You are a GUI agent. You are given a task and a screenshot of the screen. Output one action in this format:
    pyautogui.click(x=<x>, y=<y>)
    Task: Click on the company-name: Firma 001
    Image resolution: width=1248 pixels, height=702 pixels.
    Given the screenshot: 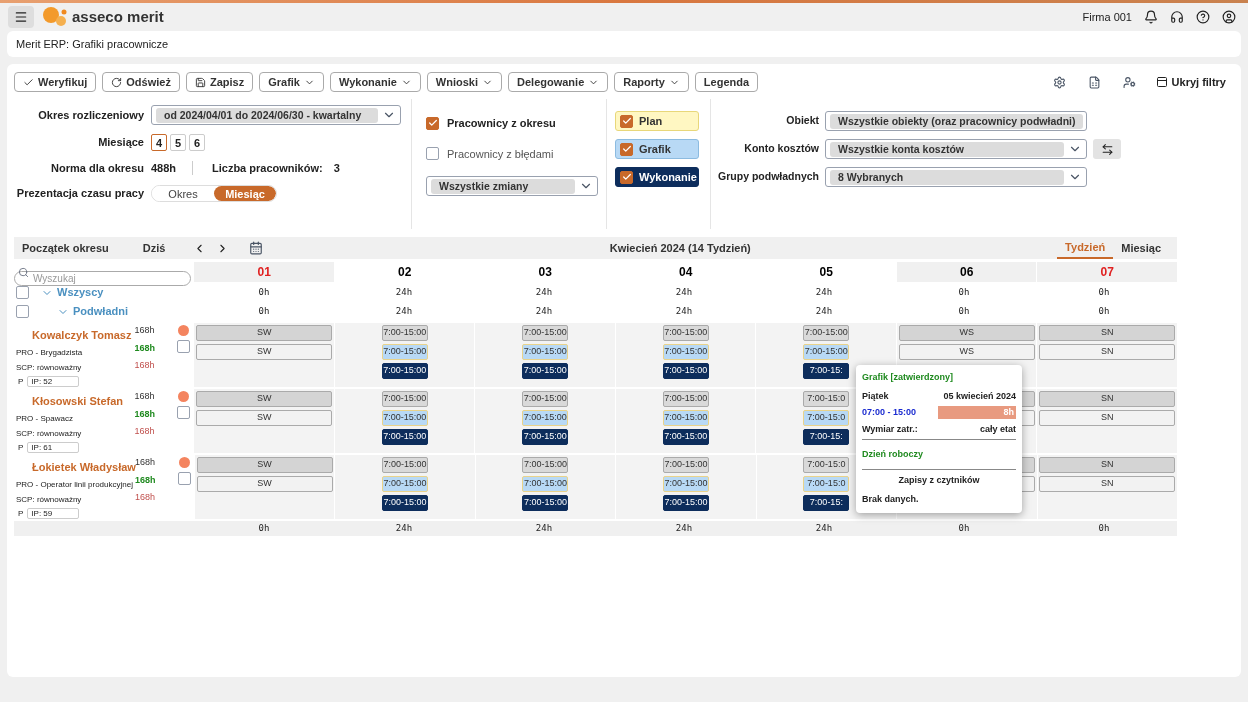 What is the action you would take?
    pyautogui.click(x=1107, y=17)
    